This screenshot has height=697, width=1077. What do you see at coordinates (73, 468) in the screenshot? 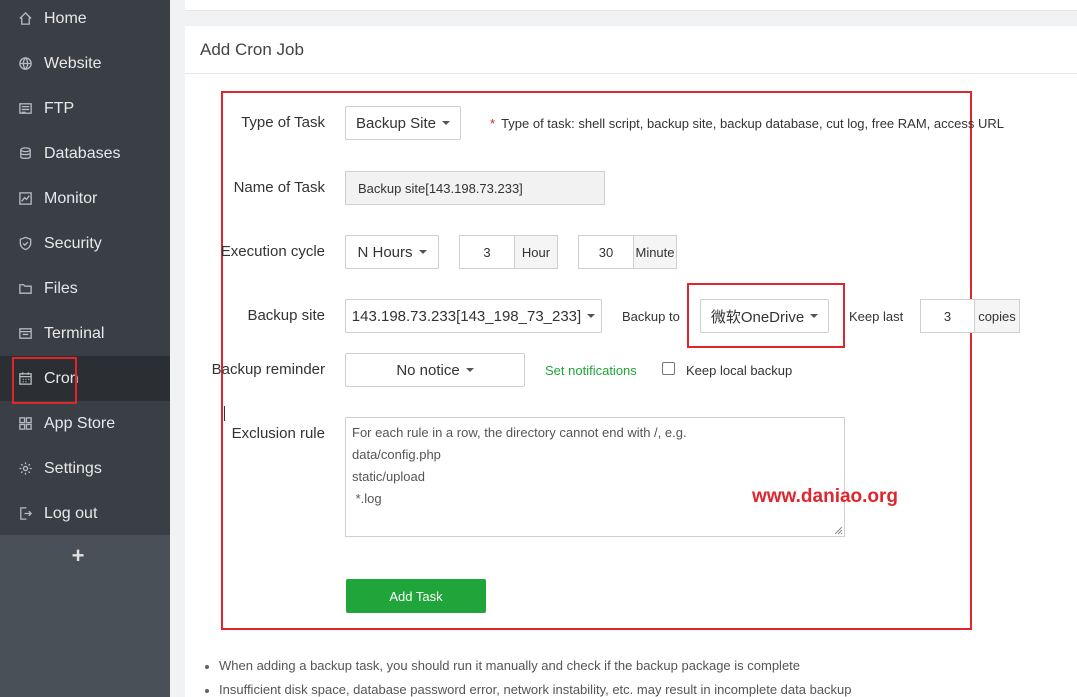
I see `sidebar-item-label: Settings` at bounding box center [73, 468].